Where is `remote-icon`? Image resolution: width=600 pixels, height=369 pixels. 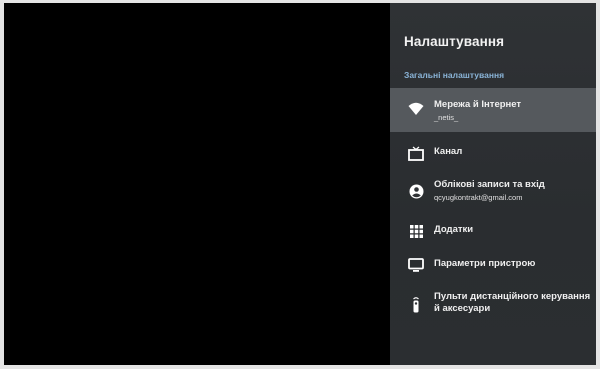 remote-icon is located at coordinates (416, 304).